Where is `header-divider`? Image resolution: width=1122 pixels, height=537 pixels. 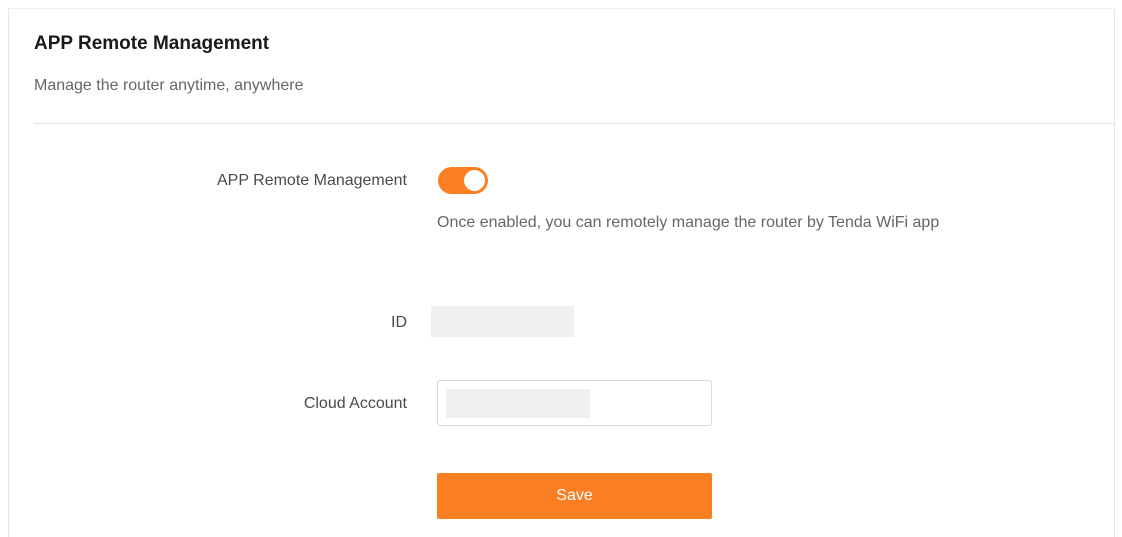
header-divider is located at coordinates (574, 123).